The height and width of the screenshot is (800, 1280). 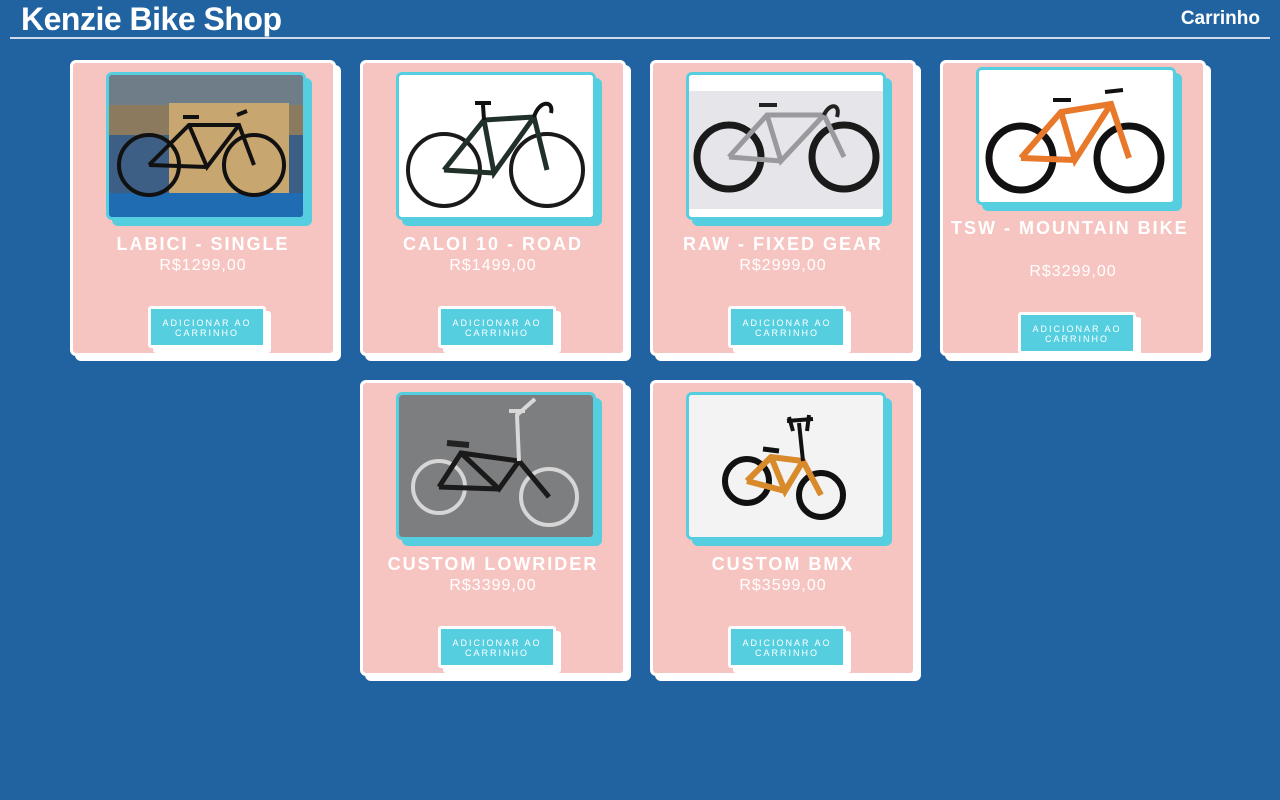 What do you see at coordinates (1220, 19) in the screenshot?
I see `cart-link: Carrinho` at bounding box center [1220, 19].